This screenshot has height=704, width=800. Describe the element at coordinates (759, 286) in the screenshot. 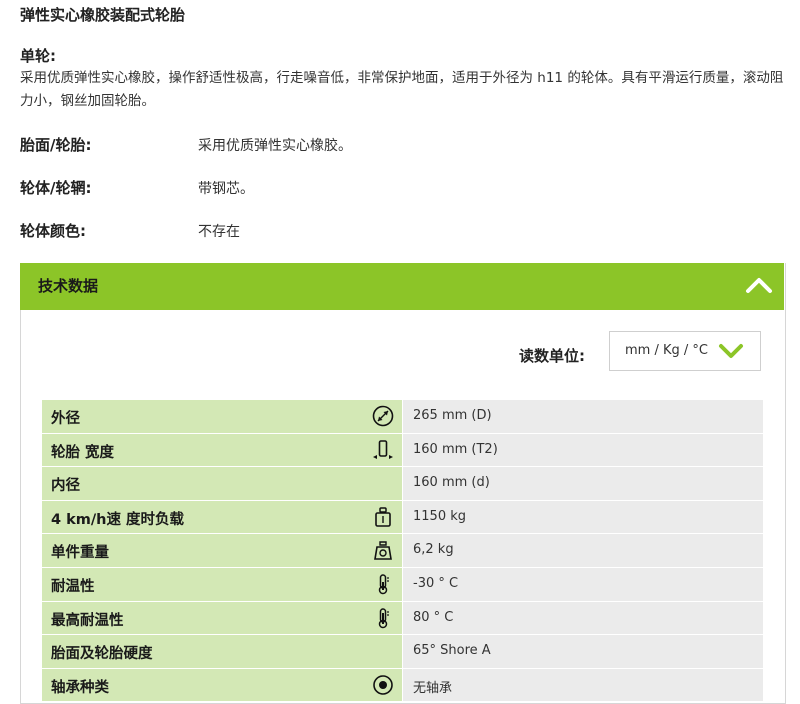

I see `chevron-up-icon` at that location.